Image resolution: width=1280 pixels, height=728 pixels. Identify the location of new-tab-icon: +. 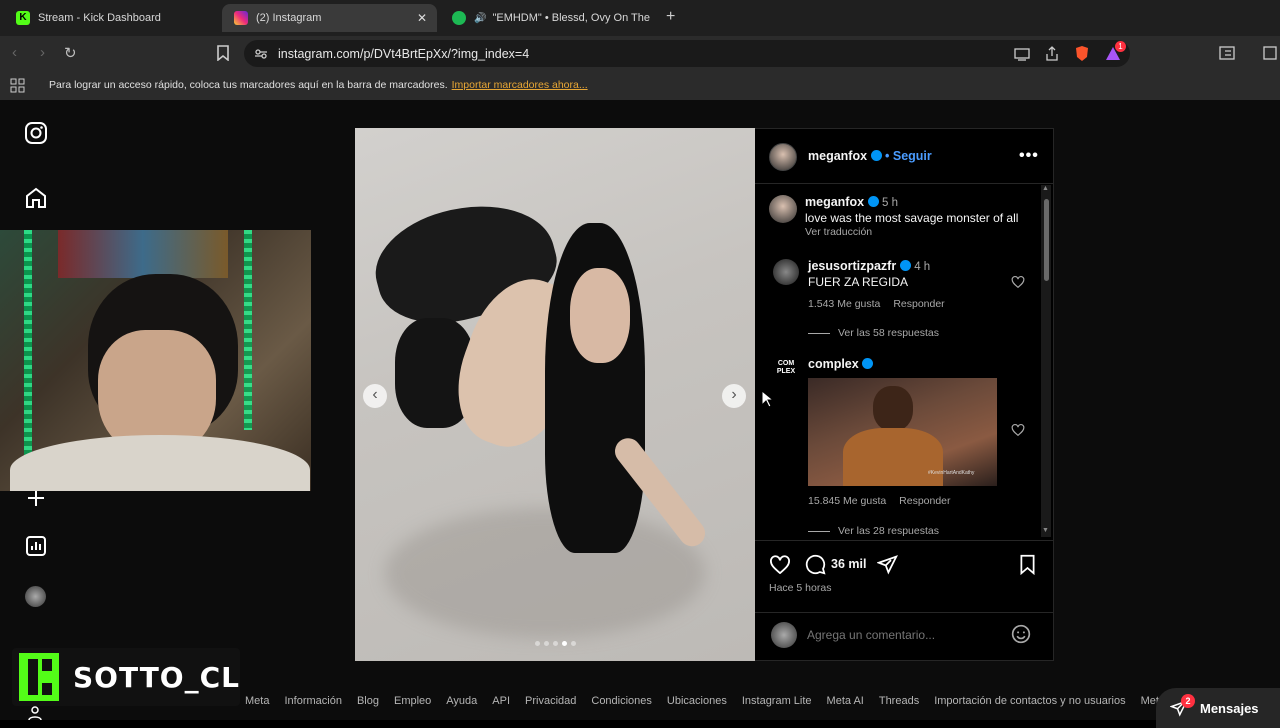
(670, 17).